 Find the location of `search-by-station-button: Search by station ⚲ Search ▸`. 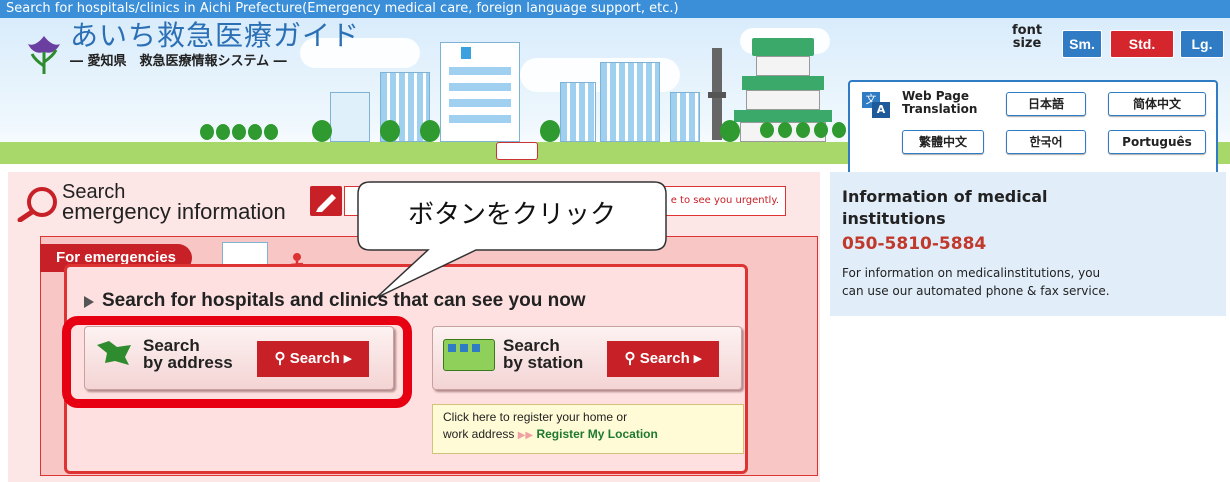

search-by-station-button: Search by station ⚲ Search ▸ is located at coordinates (587, 358).